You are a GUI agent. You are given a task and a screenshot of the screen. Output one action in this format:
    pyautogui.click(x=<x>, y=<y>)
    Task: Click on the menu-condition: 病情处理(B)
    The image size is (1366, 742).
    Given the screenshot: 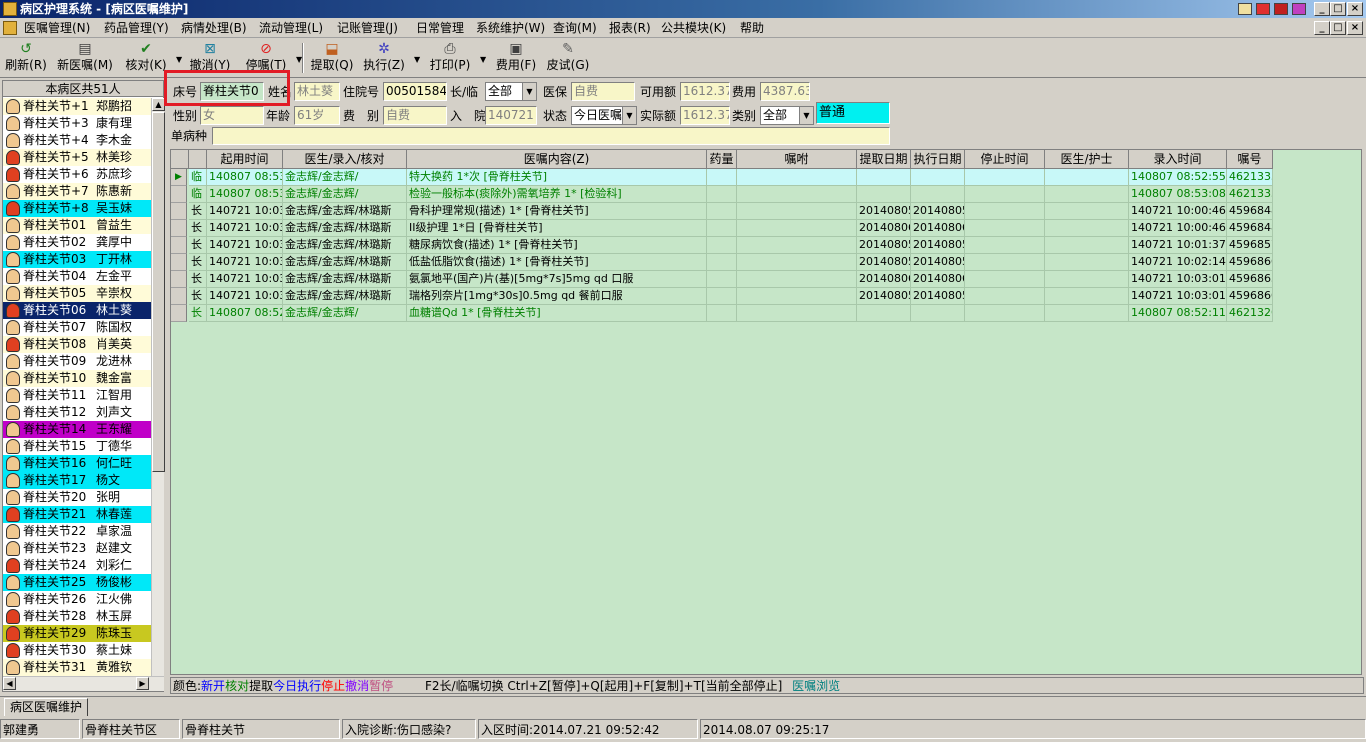 What is the action you would take?
    pyautogui.click(x=214, y=28)
    